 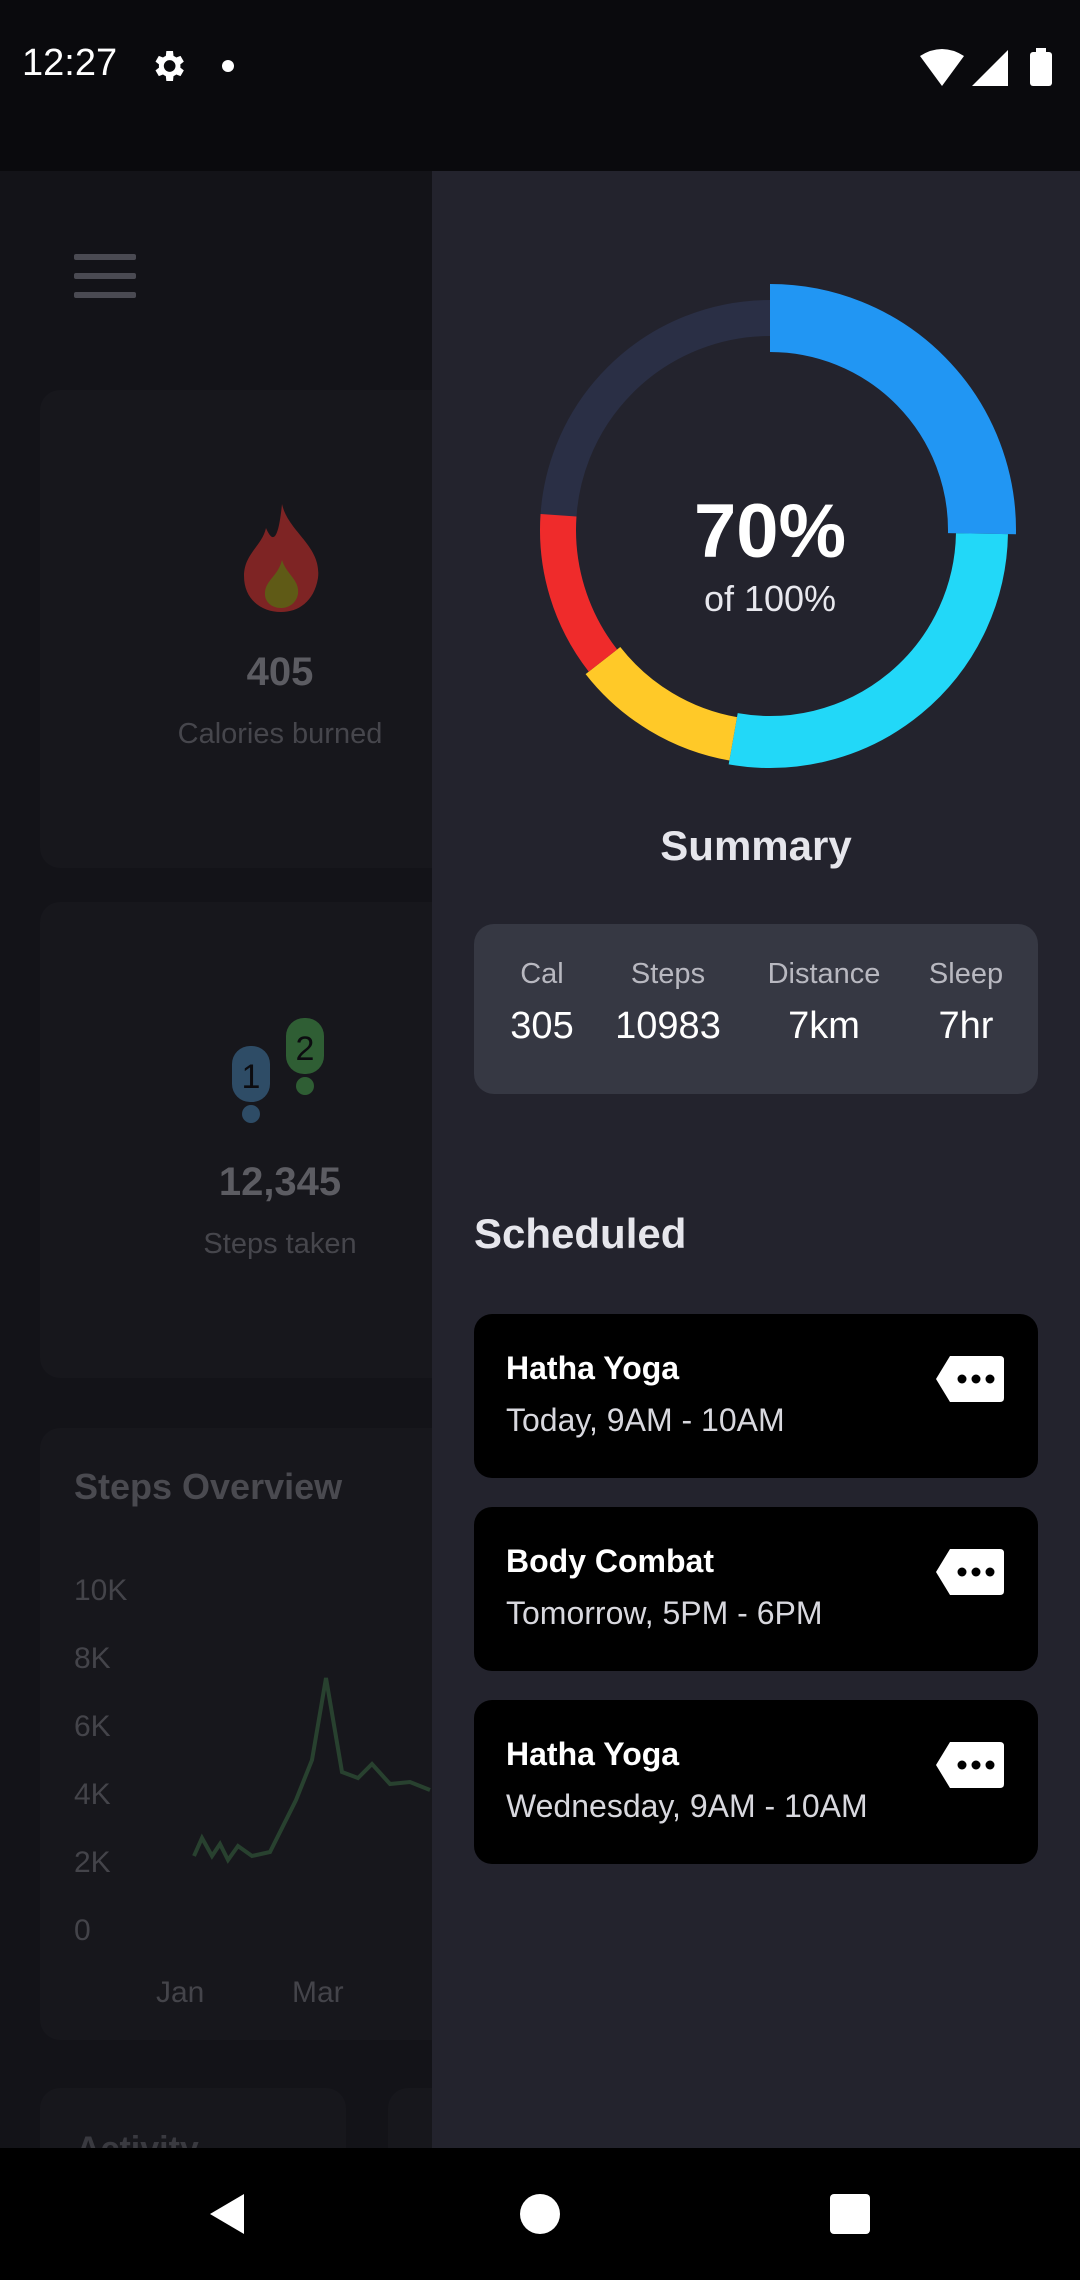 I want to click on stat-label: Sleep, so click(x=966, y=974).